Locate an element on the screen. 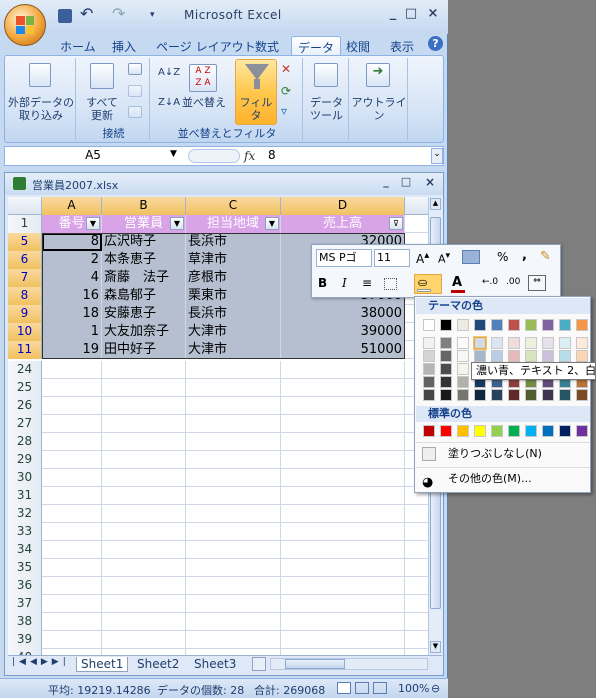 This screenshot has width=596, height=698. cell-c: 栗東市 is located at coordinates (233, 296).